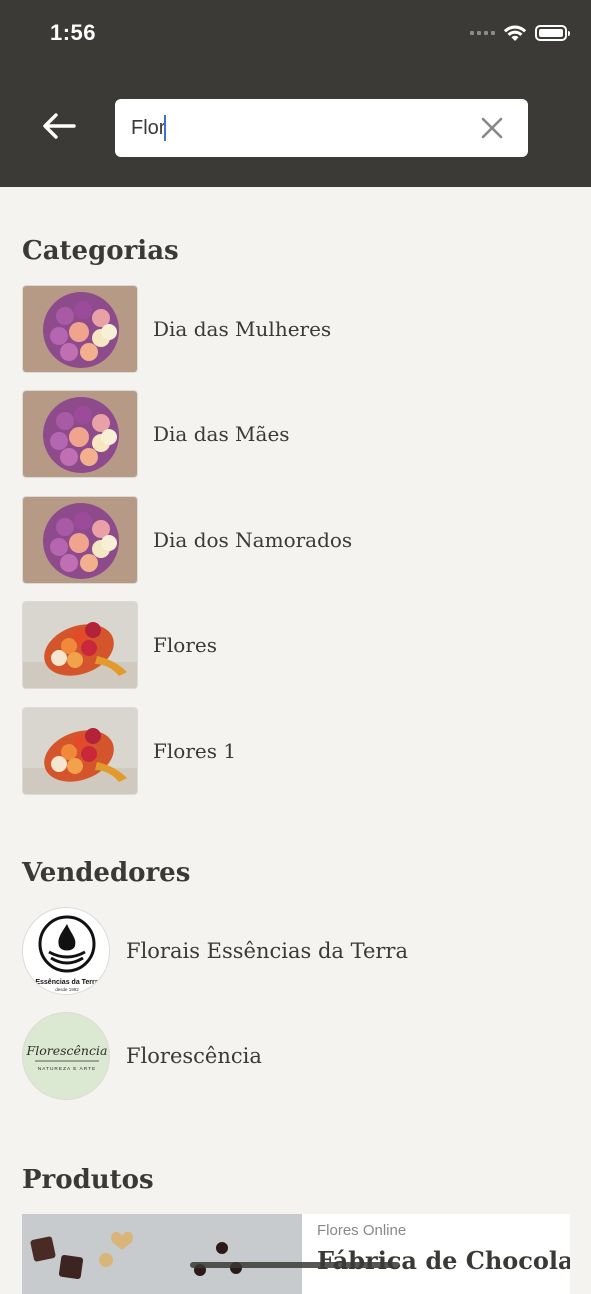 Image resolution: width=591 pixels, height=1294 pixels. What do you see at coordinates (194, 1056) in the screenshot?
I see `vendor-label: Florescência` at bounding box center [194, 1056].